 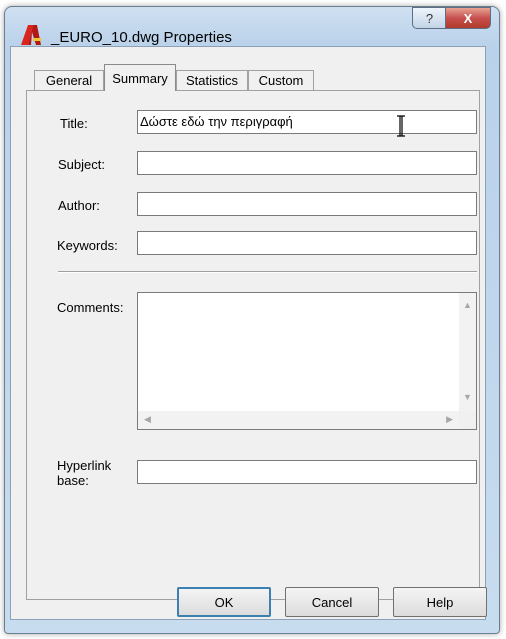 I want to click on subject-field, so click(x=307, y=163).